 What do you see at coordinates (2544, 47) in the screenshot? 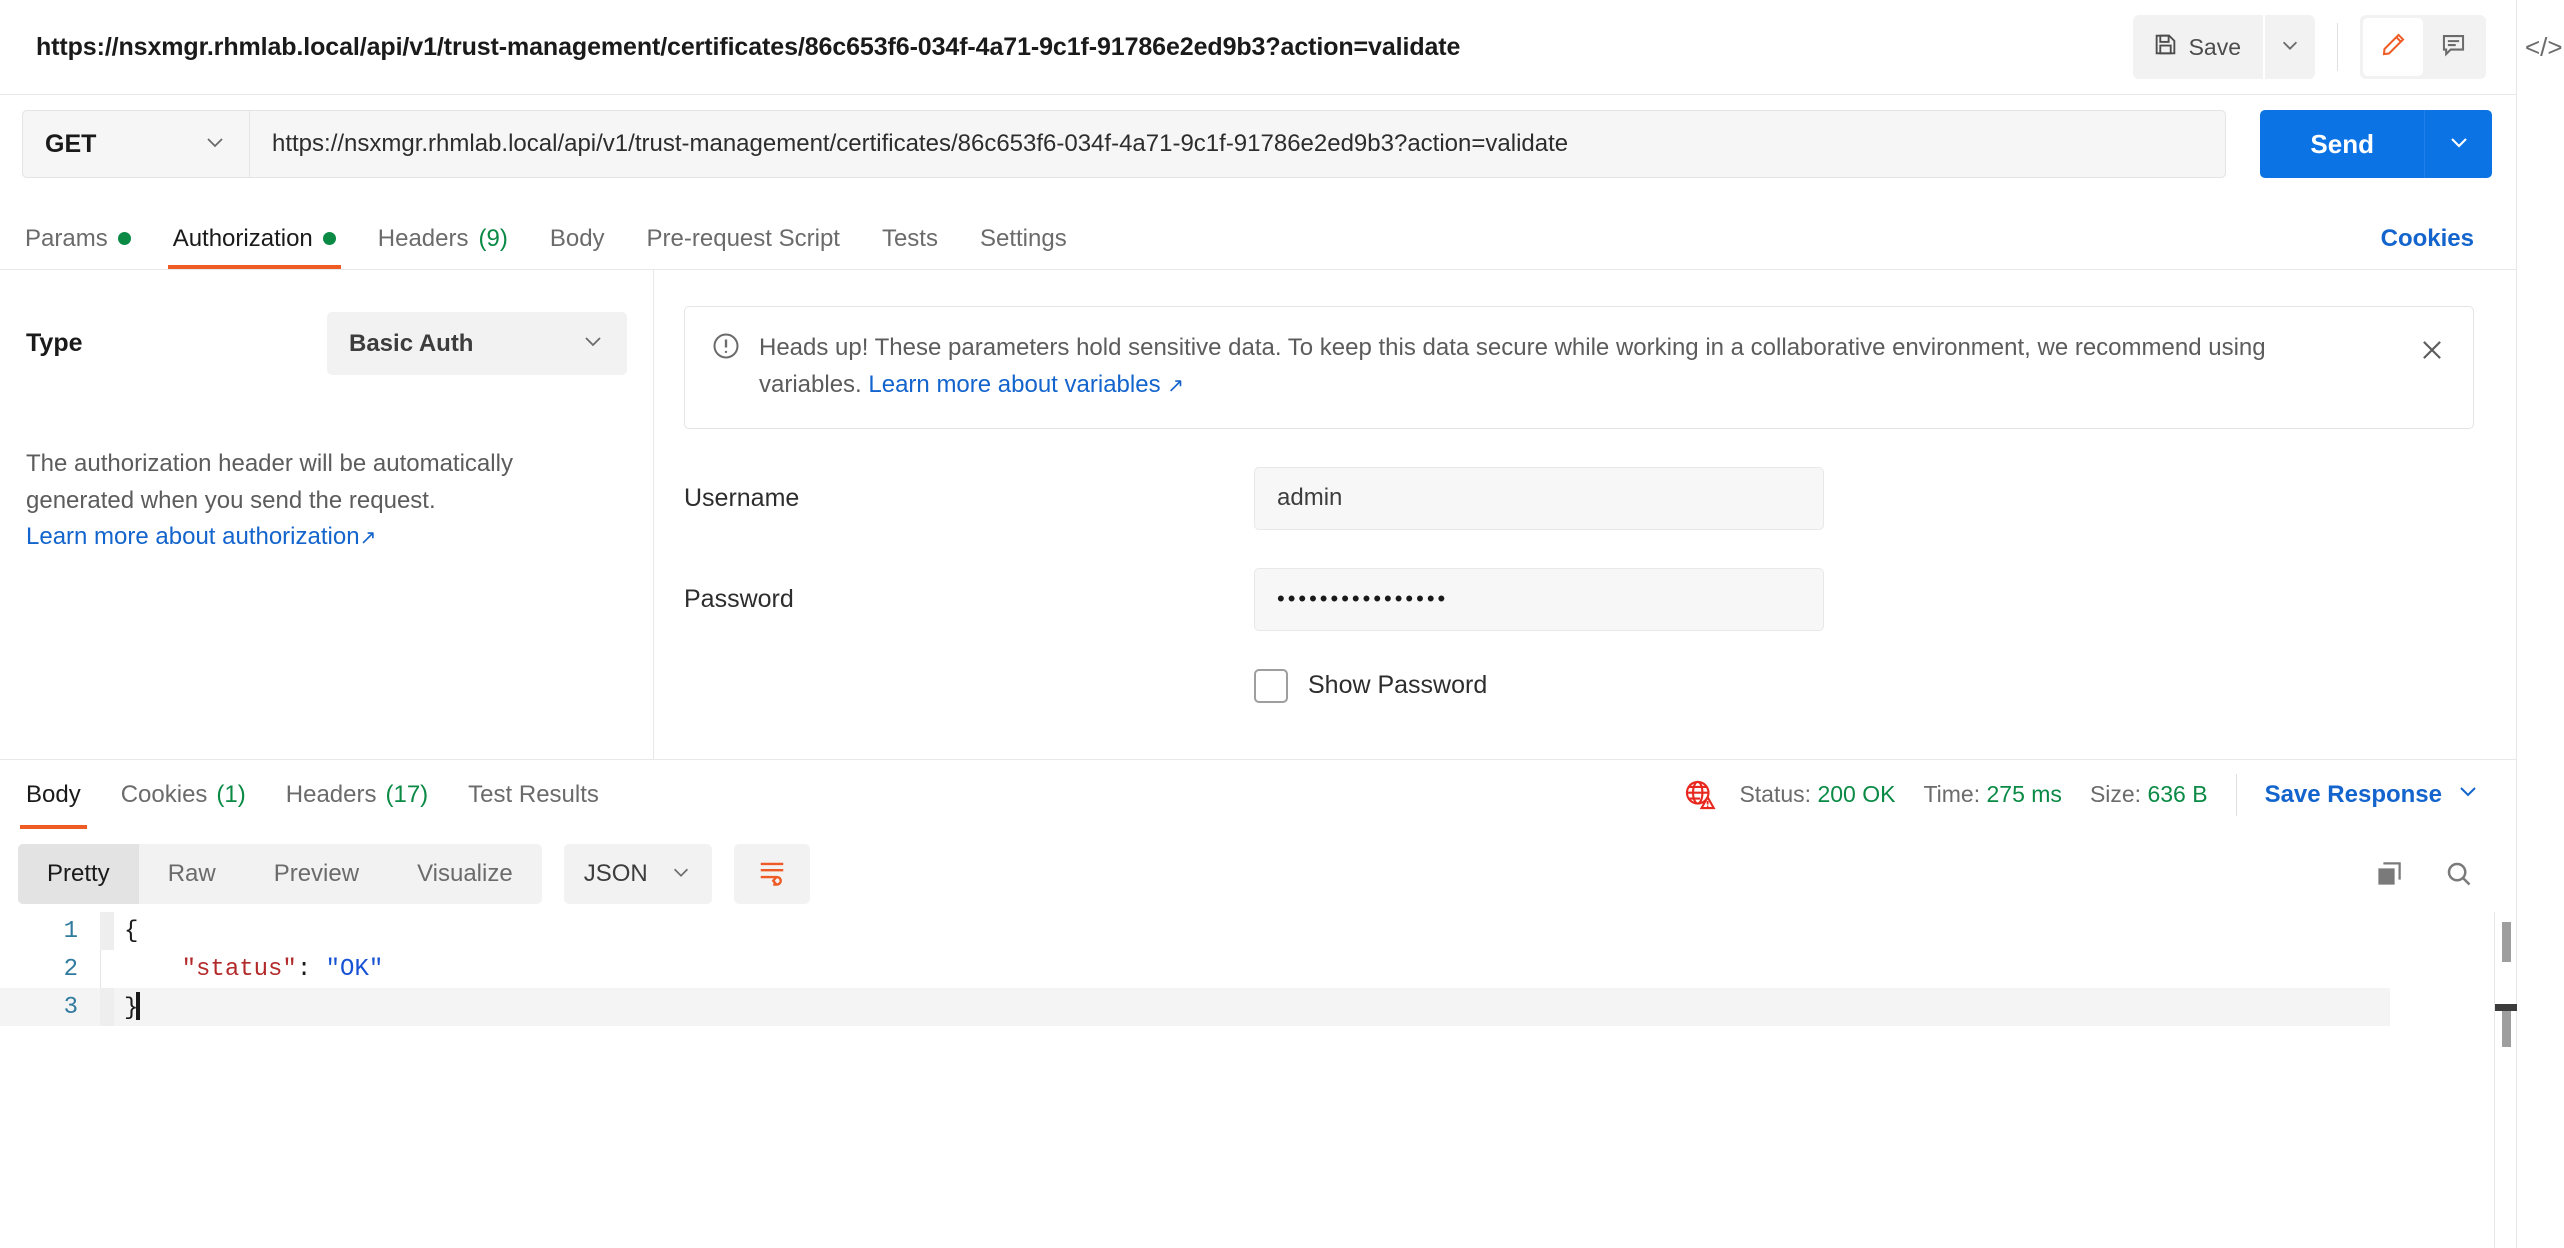
I see `code-snippet-icon: </>` at bounding box center [2544, 47].